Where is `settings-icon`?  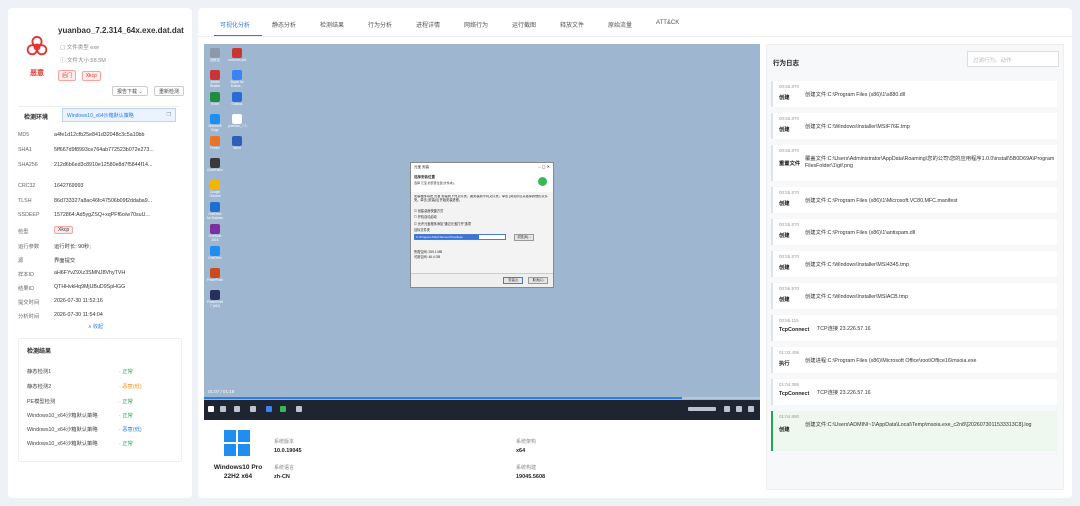 settings-icon is located at coordinates (727, 409).